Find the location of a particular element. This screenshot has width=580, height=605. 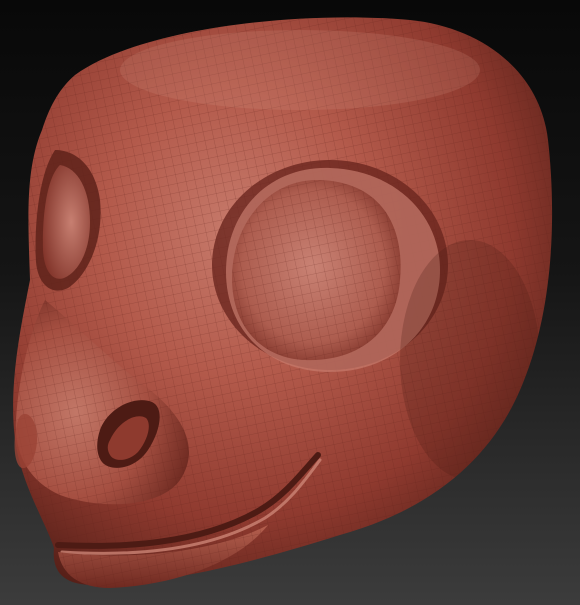

cranium-highlight is located at coordinates (300, 70).